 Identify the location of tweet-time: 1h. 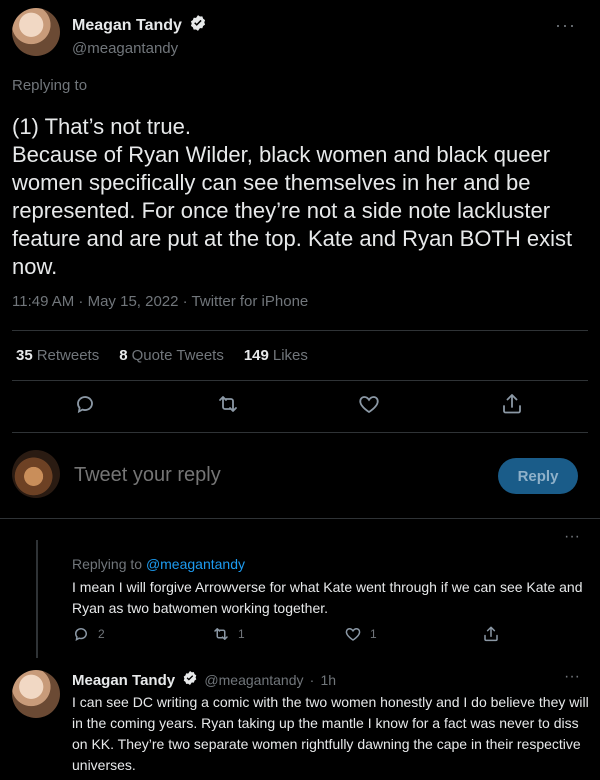
(329, 680).